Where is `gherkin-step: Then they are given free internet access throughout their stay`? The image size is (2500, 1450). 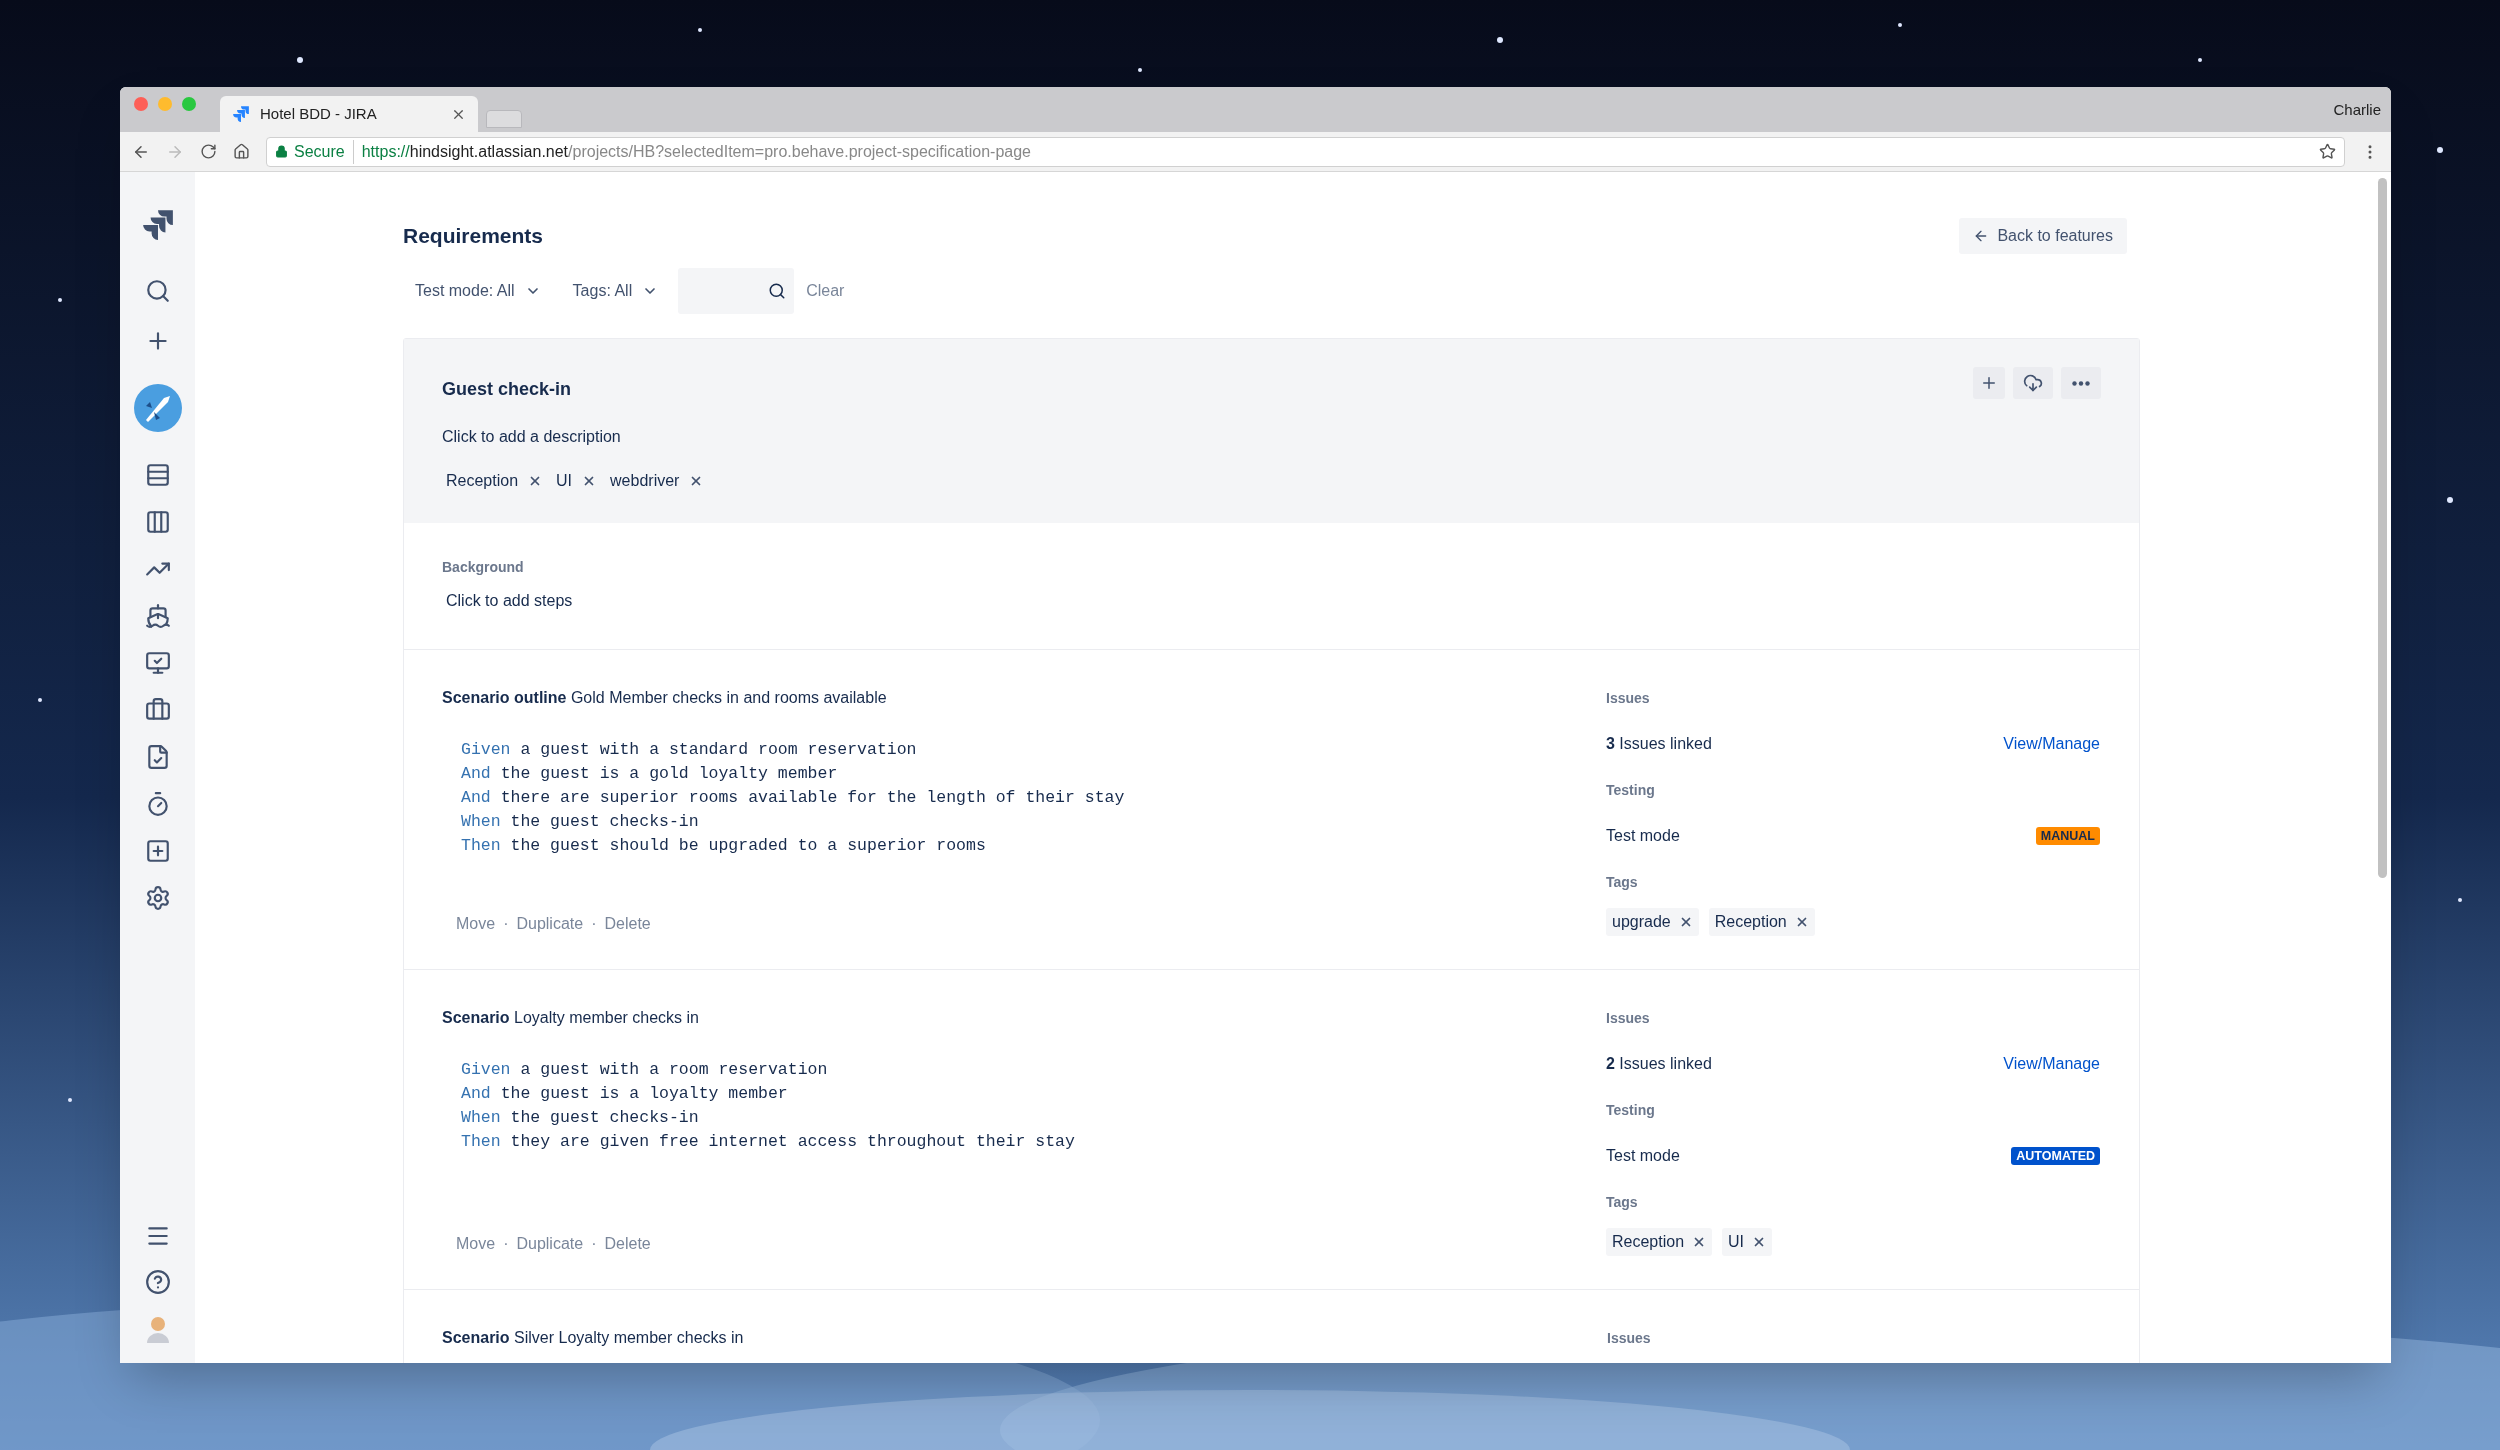
gherkin-step: Then they are given free internet access throughout their stay is located at coordinates (1033, 1142).